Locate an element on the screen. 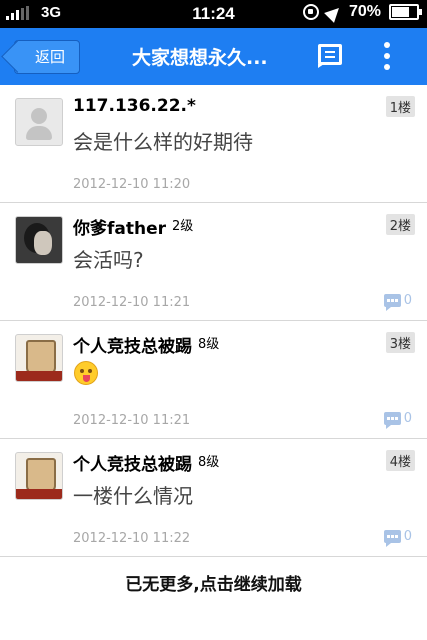 The image size is (427, 640). post-timestamp: 2012-12-10 11:22 is located at coordinates (132, 538).